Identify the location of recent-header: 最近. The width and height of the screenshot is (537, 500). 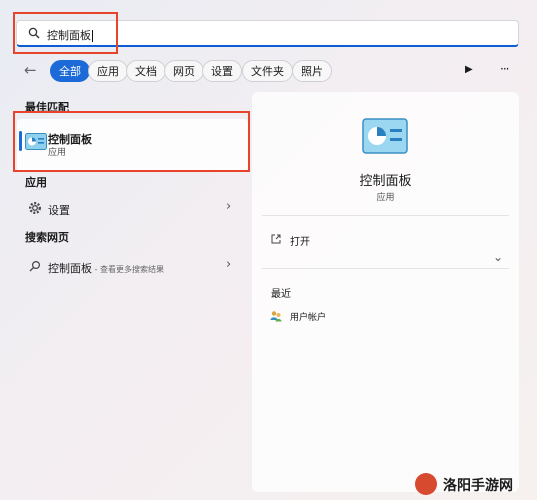
(281, 294).